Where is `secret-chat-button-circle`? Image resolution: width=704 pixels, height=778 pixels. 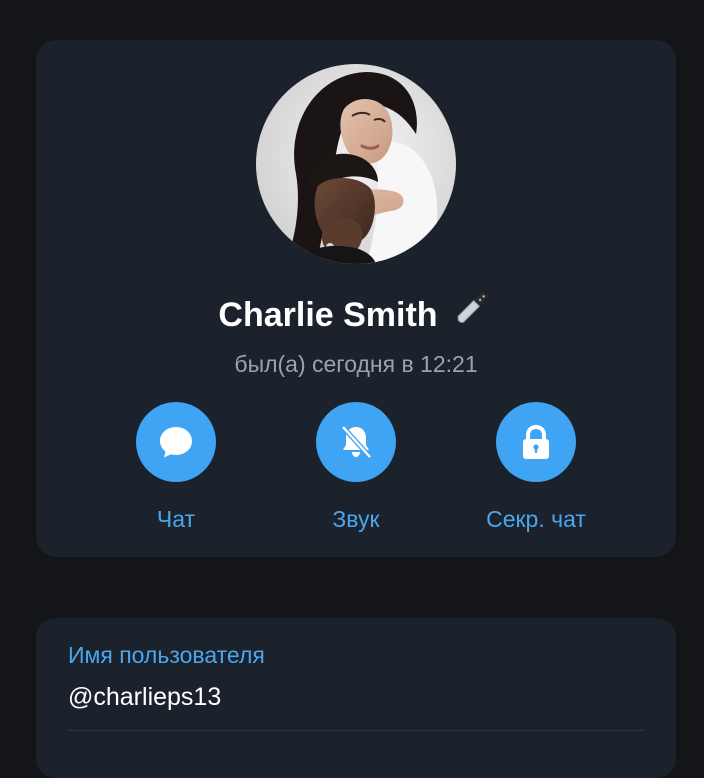
secret-chat-button-circle is located at coordinates (536, 442).